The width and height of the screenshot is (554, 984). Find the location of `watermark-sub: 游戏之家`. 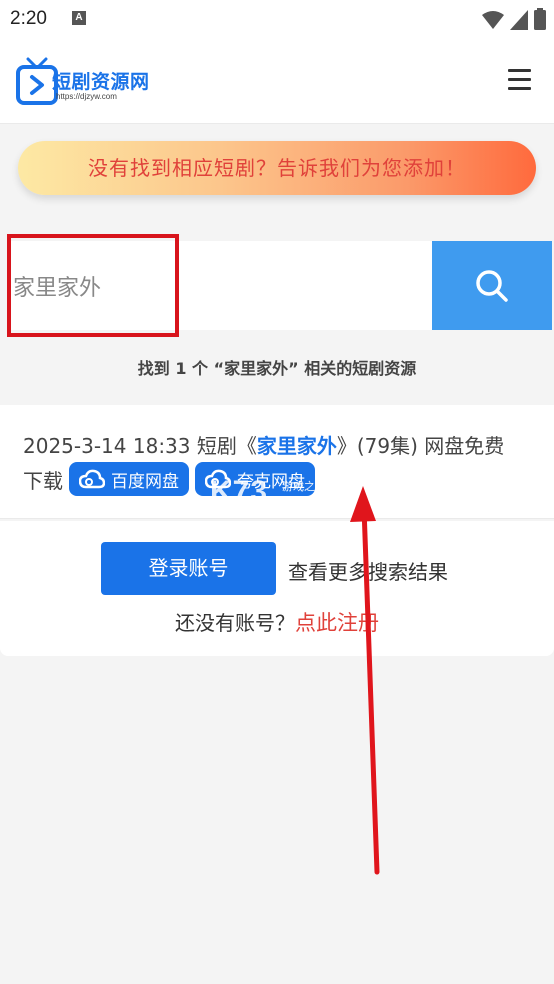

watermark-sub: 游戏之家 is located at coordinates (304, 486).